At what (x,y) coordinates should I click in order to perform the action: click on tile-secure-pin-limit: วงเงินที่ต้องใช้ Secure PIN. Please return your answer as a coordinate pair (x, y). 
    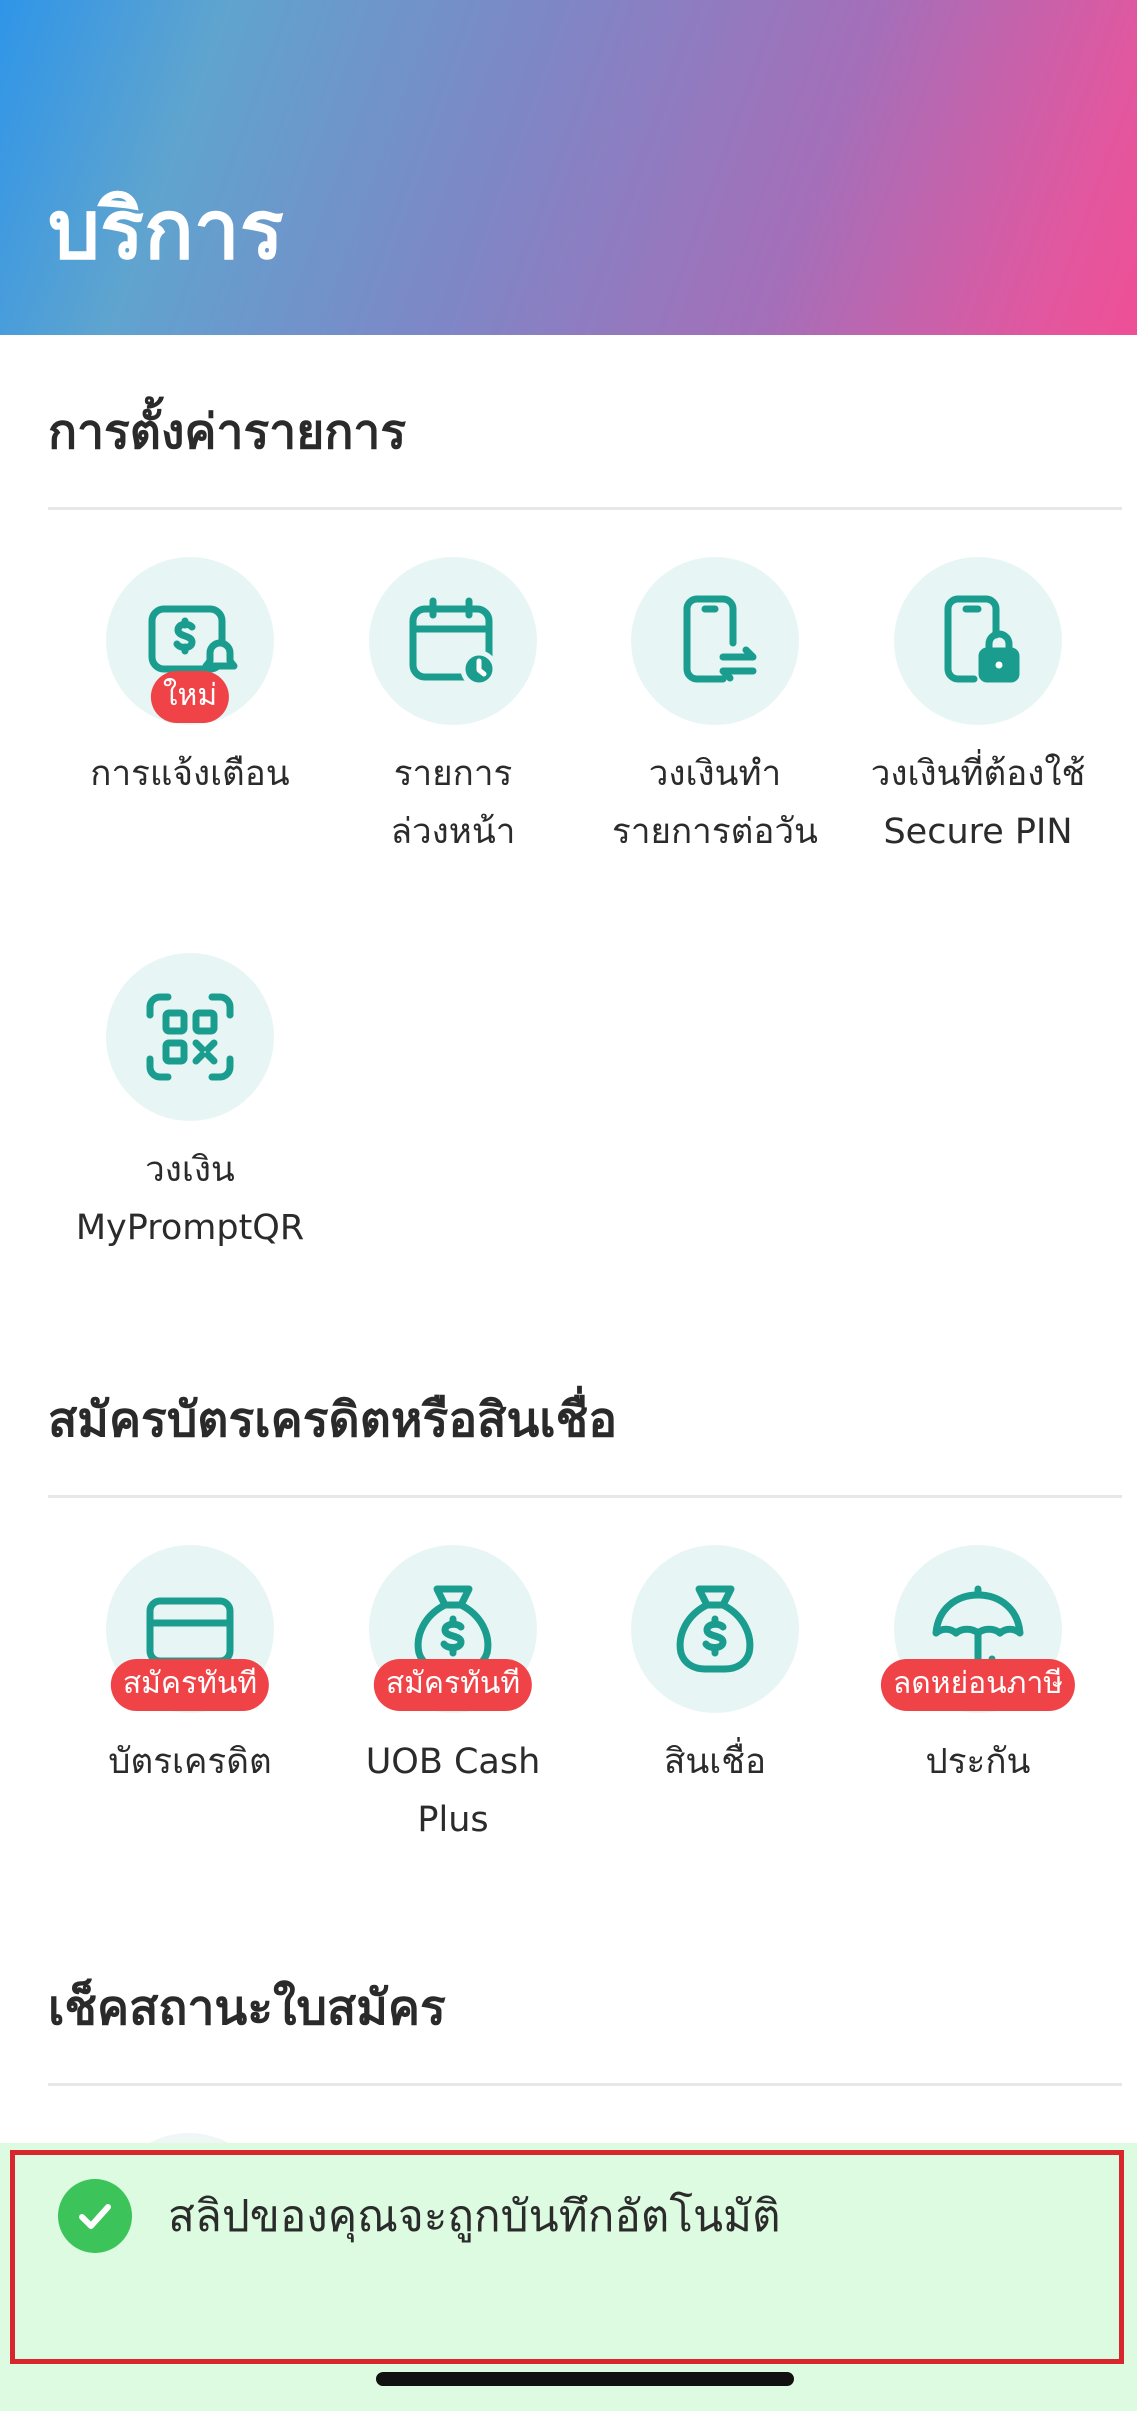
    Looking at the image, I should click on (978, 709).